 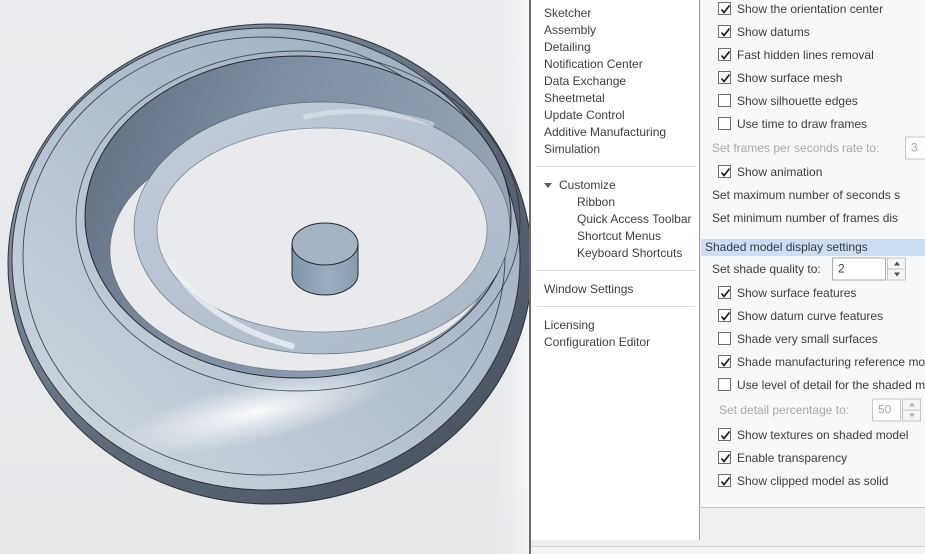 I want to click on option-row-use-time-to-draw-frames: Use time to draw frames, so click(x=813, y=123).